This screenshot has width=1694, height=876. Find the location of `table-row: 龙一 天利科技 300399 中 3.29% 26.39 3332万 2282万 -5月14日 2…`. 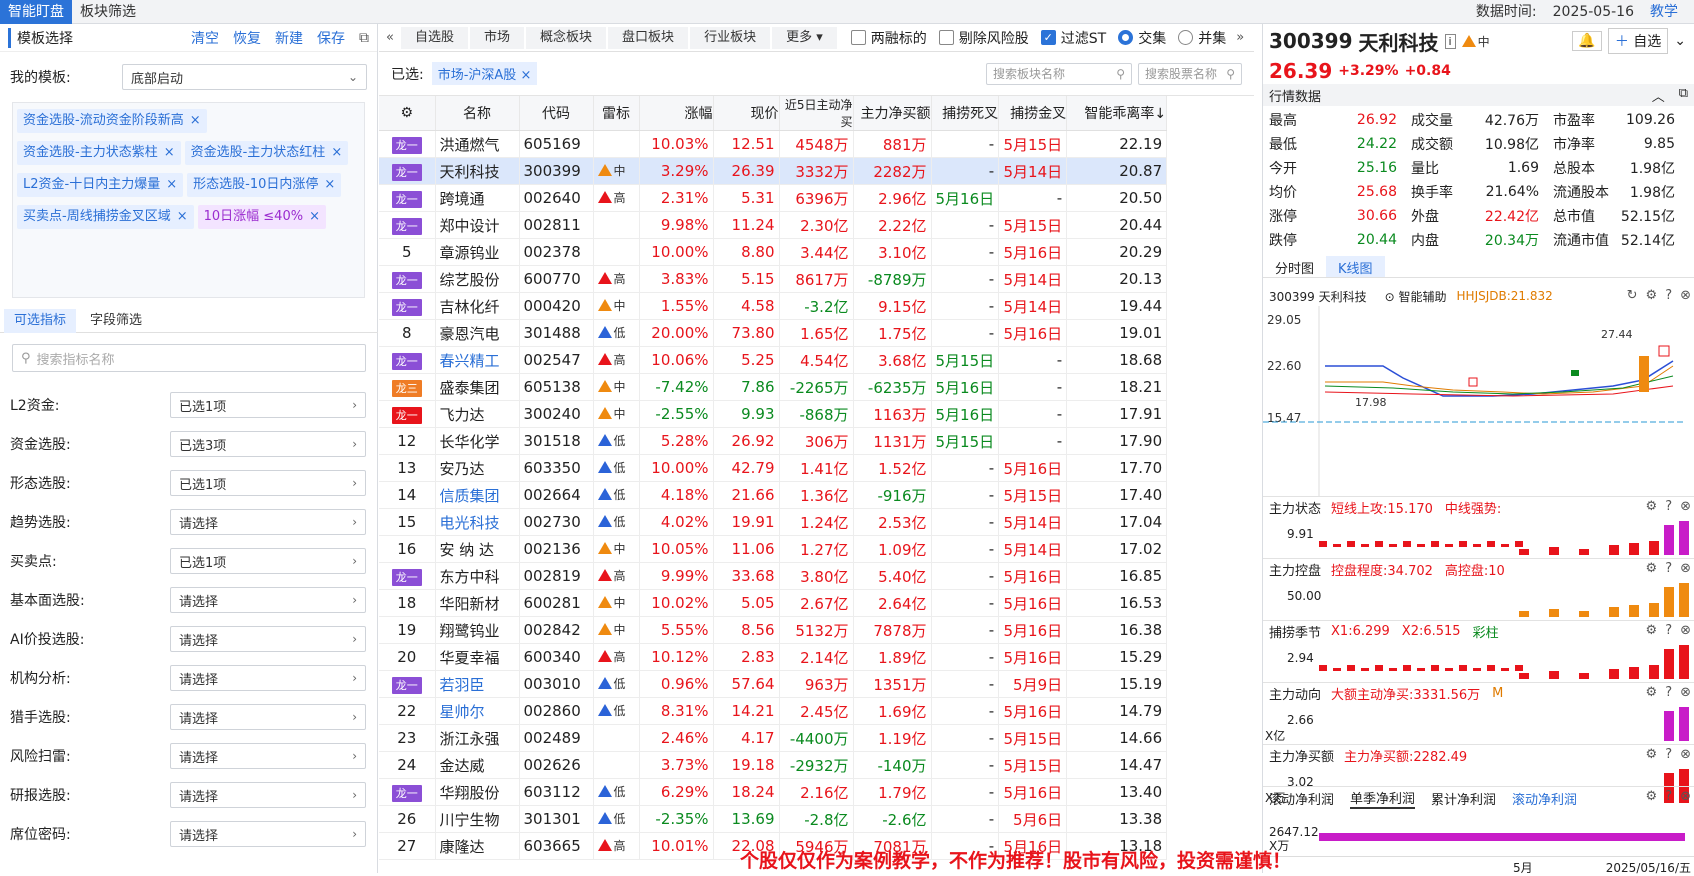

table-row: 龙一 天利科技 300399 中 3.29% 26.39 3332万 2282万 -5月14日 2… is located at coordinates (773, 171).